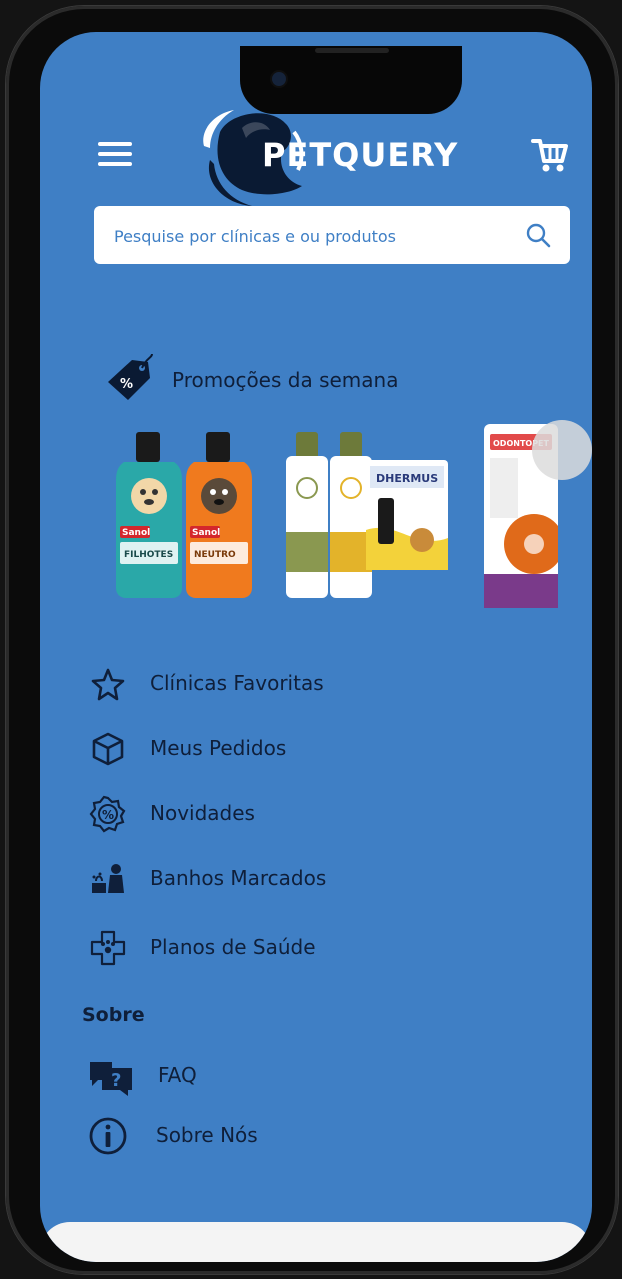  Describe the element at coordinates (304, 236) in the screenshot. I see `search-input` at that location.